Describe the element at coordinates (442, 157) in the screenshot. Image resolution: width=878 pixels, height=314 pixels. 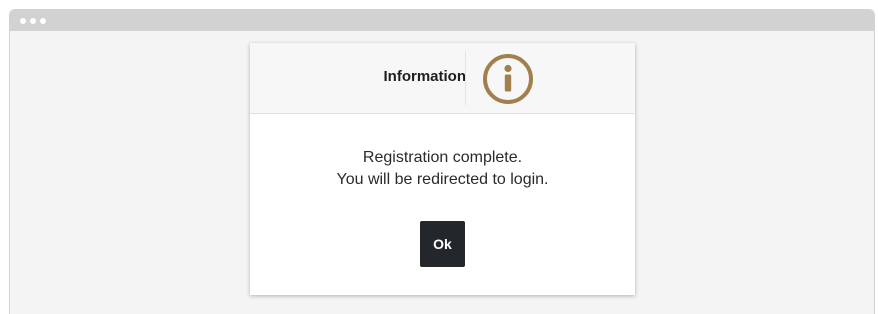
I see `message-line: Registration complete.` at that location.